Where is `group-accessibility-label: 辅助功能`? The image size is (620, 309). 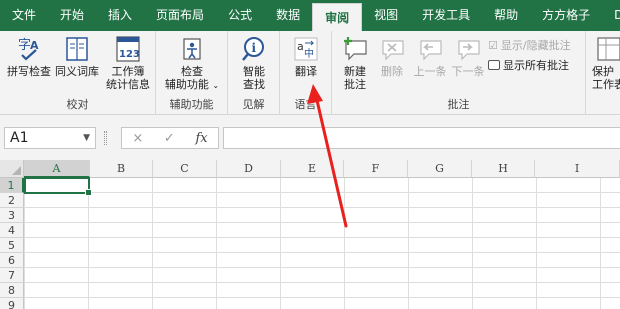 group-accessibility-label: 辅助功能 is located at coordinates (191, 104).